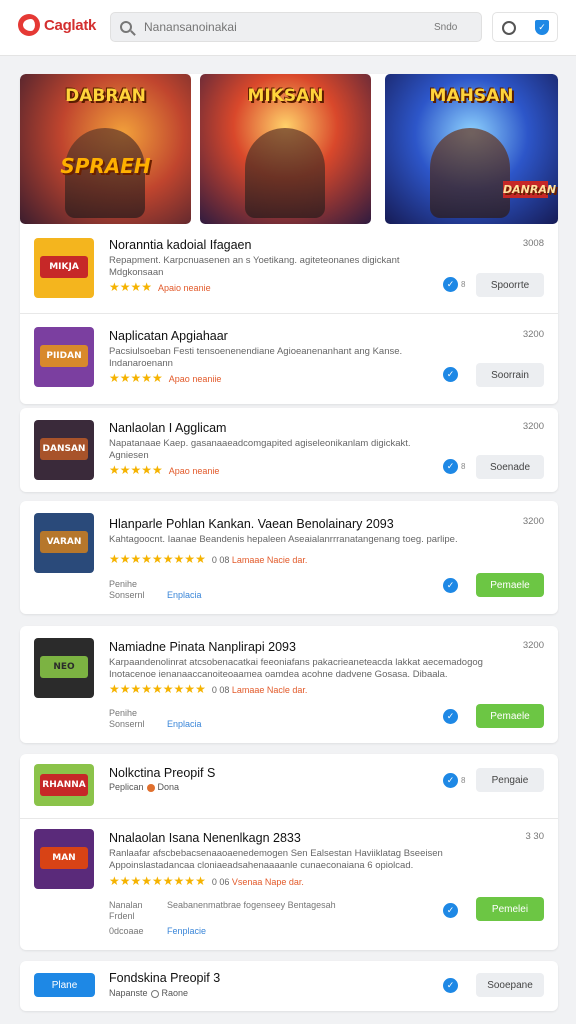 This screenshot has height=1024, width=576. What do you see at coordinates (122, 916) in the screenshot?
I see `app-sub-label: Frdenl` at bounding box center [122, 916].